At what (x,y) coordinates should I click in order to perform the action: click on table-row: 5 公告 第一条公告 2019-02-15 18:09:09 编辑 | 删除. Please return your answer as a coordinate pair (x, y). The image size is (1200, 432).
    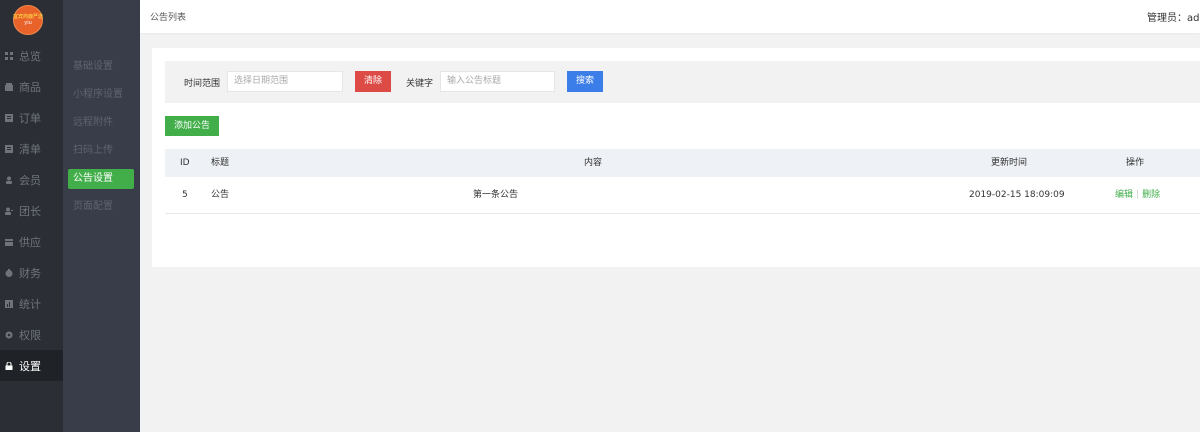
    Looking at the image, I should click on (682, 195).